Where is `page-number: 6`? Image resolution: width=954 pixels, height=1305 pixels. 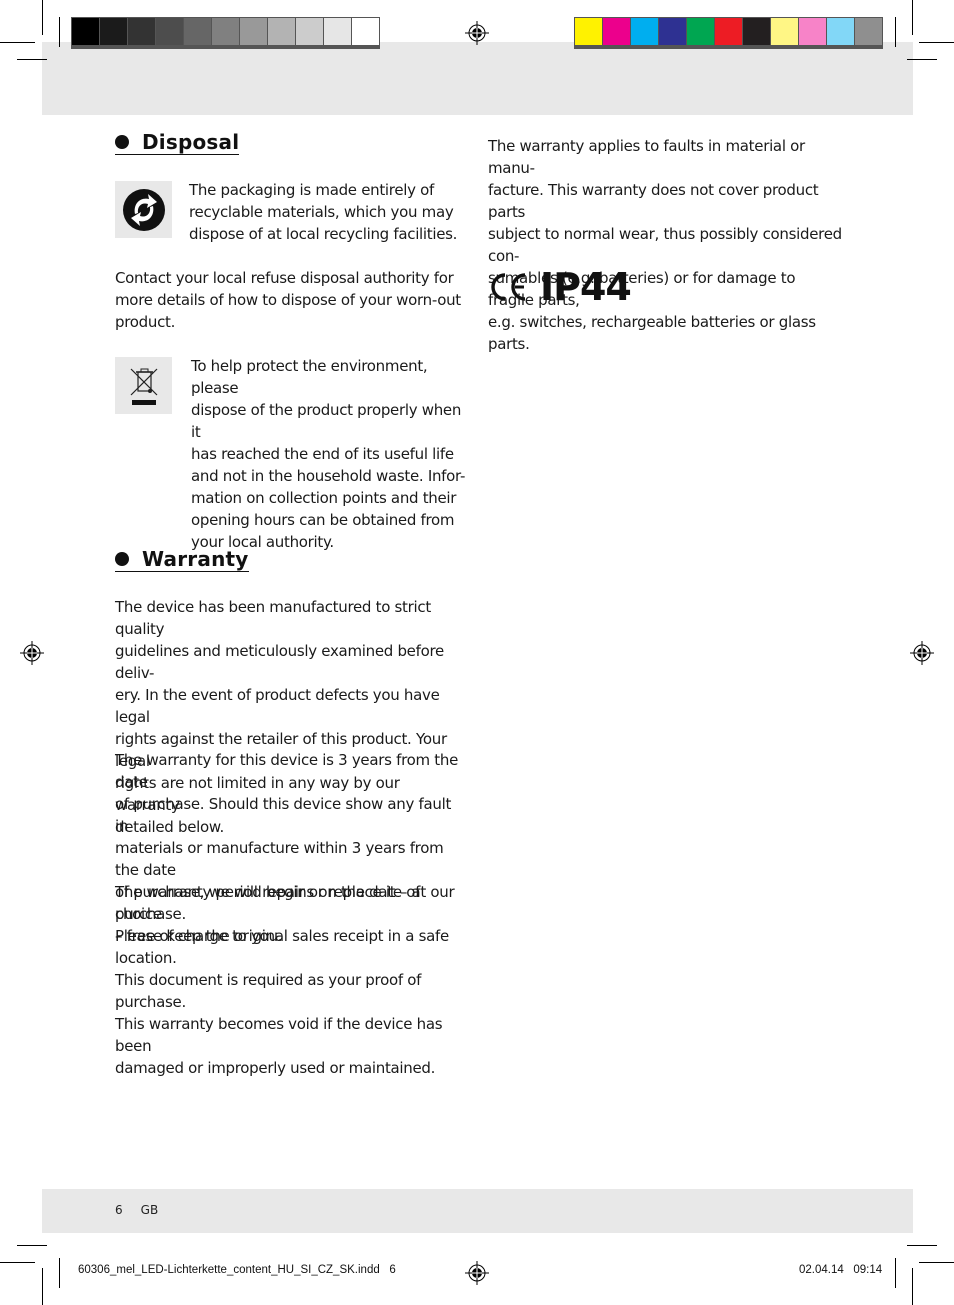 page-number: 6 is located at coordinates (119, 1210).